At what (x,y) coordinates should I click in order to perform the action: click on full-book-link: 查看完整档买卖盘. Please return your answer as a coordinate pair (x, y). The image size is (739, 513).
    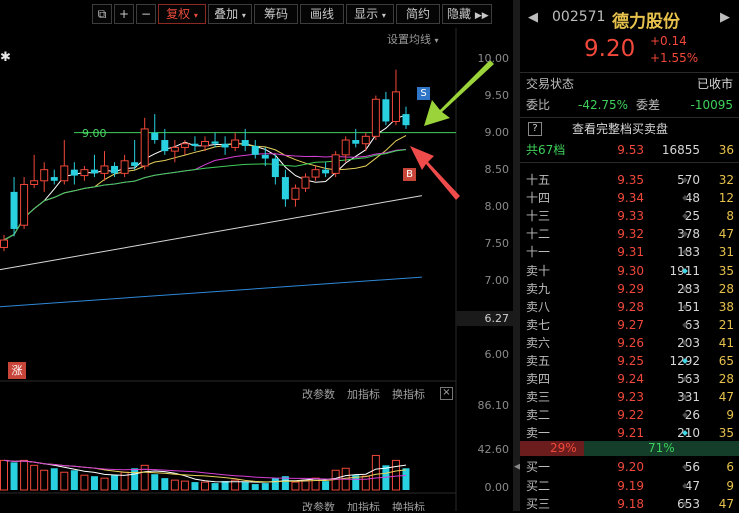
    Looking at the image, I should click on (620, 129).